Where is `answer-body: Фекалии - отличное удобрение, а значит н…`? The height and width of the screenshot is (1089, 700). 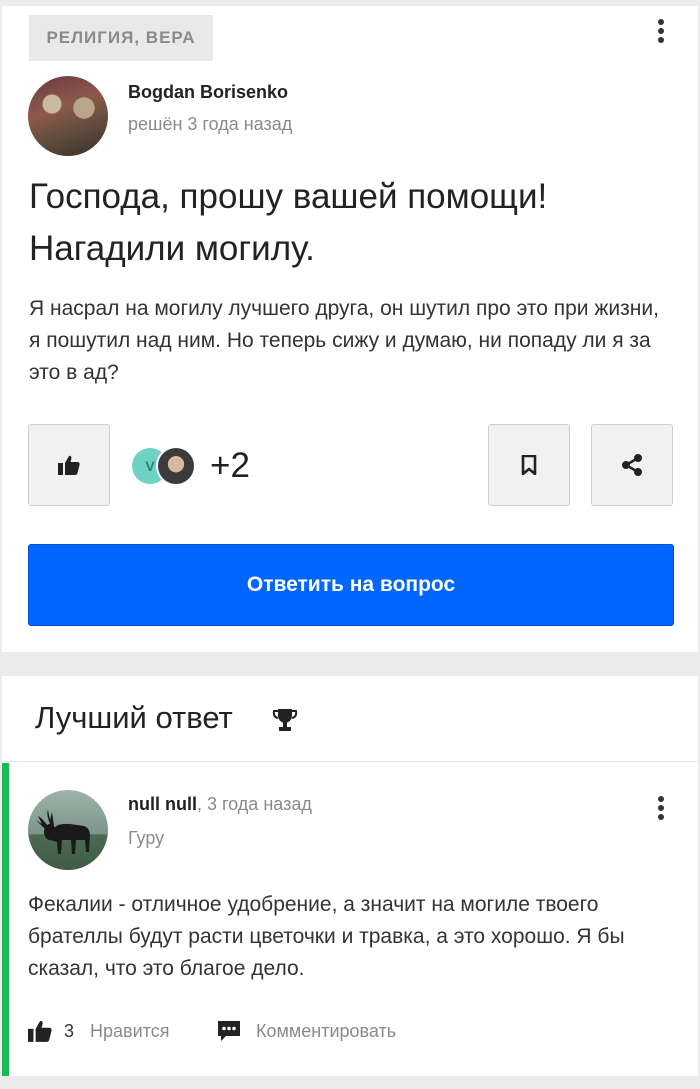 answer-body: Фекалии - отличное удобрение, а значит н… is located at coordinates (326, 936).